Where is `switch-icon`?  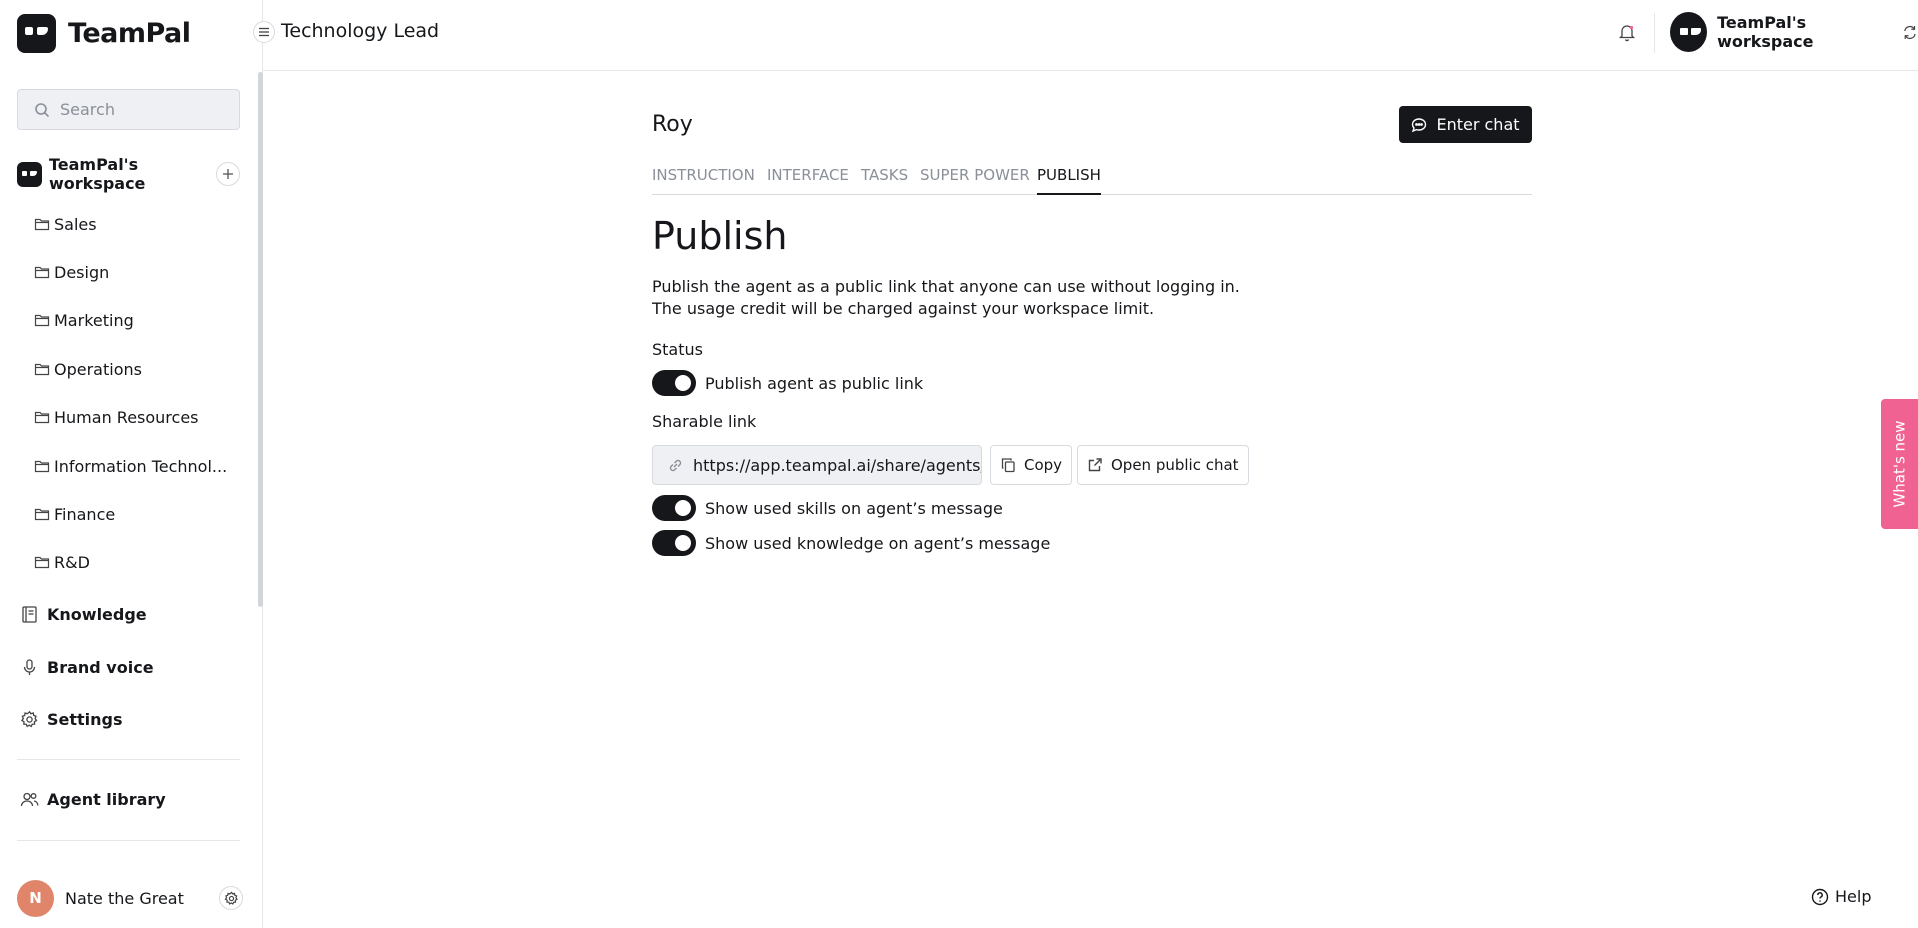
switch-icon is located at coordinates (1910, 32).